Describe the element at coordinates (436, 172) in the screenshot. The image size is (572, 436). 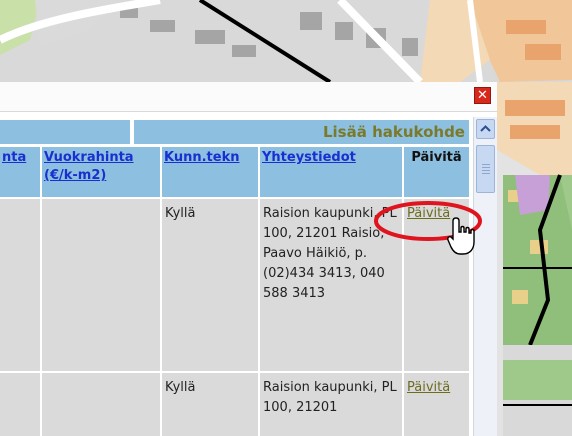
I see `column-header-update: Päivitä` at that location.